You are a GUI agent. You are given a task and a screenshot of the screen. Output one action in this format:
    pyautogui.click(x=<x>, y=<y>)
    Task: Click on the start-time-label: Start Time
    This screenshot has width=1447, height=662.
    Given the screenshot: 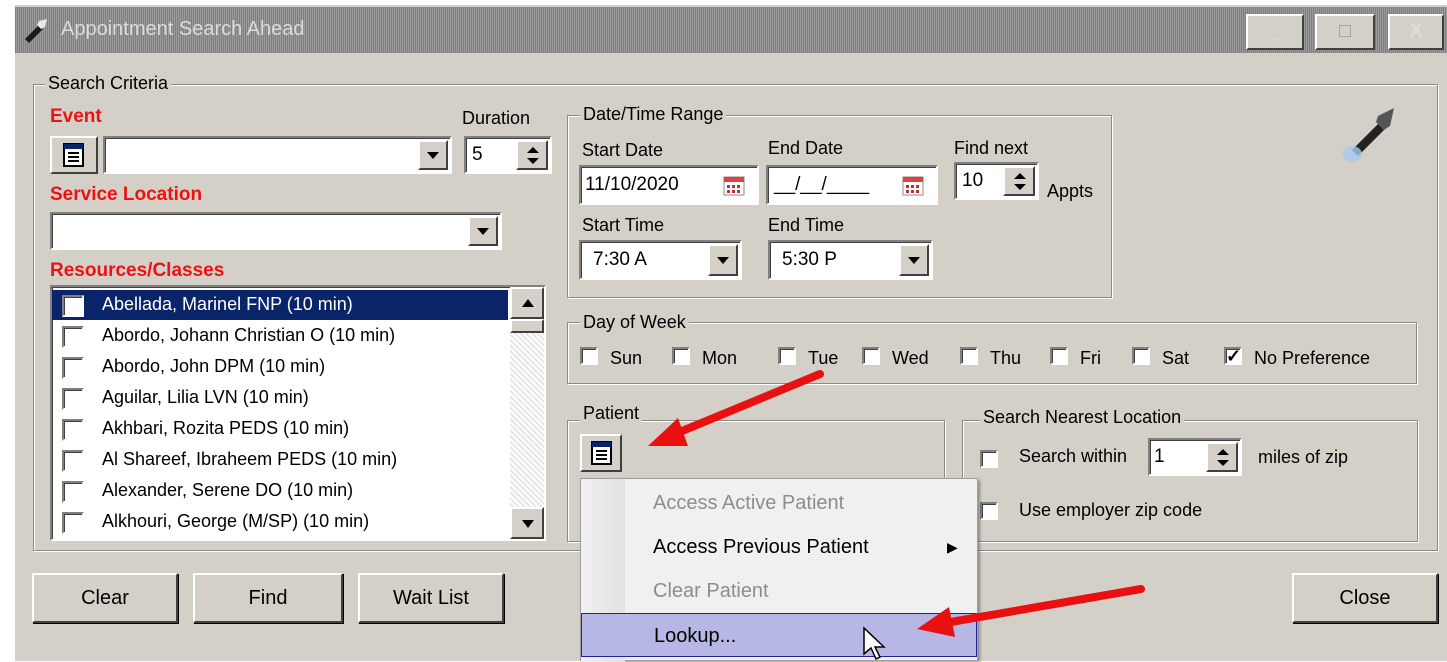 What is the action you would take?
    pyautogui.click(x=623, y=225)
    